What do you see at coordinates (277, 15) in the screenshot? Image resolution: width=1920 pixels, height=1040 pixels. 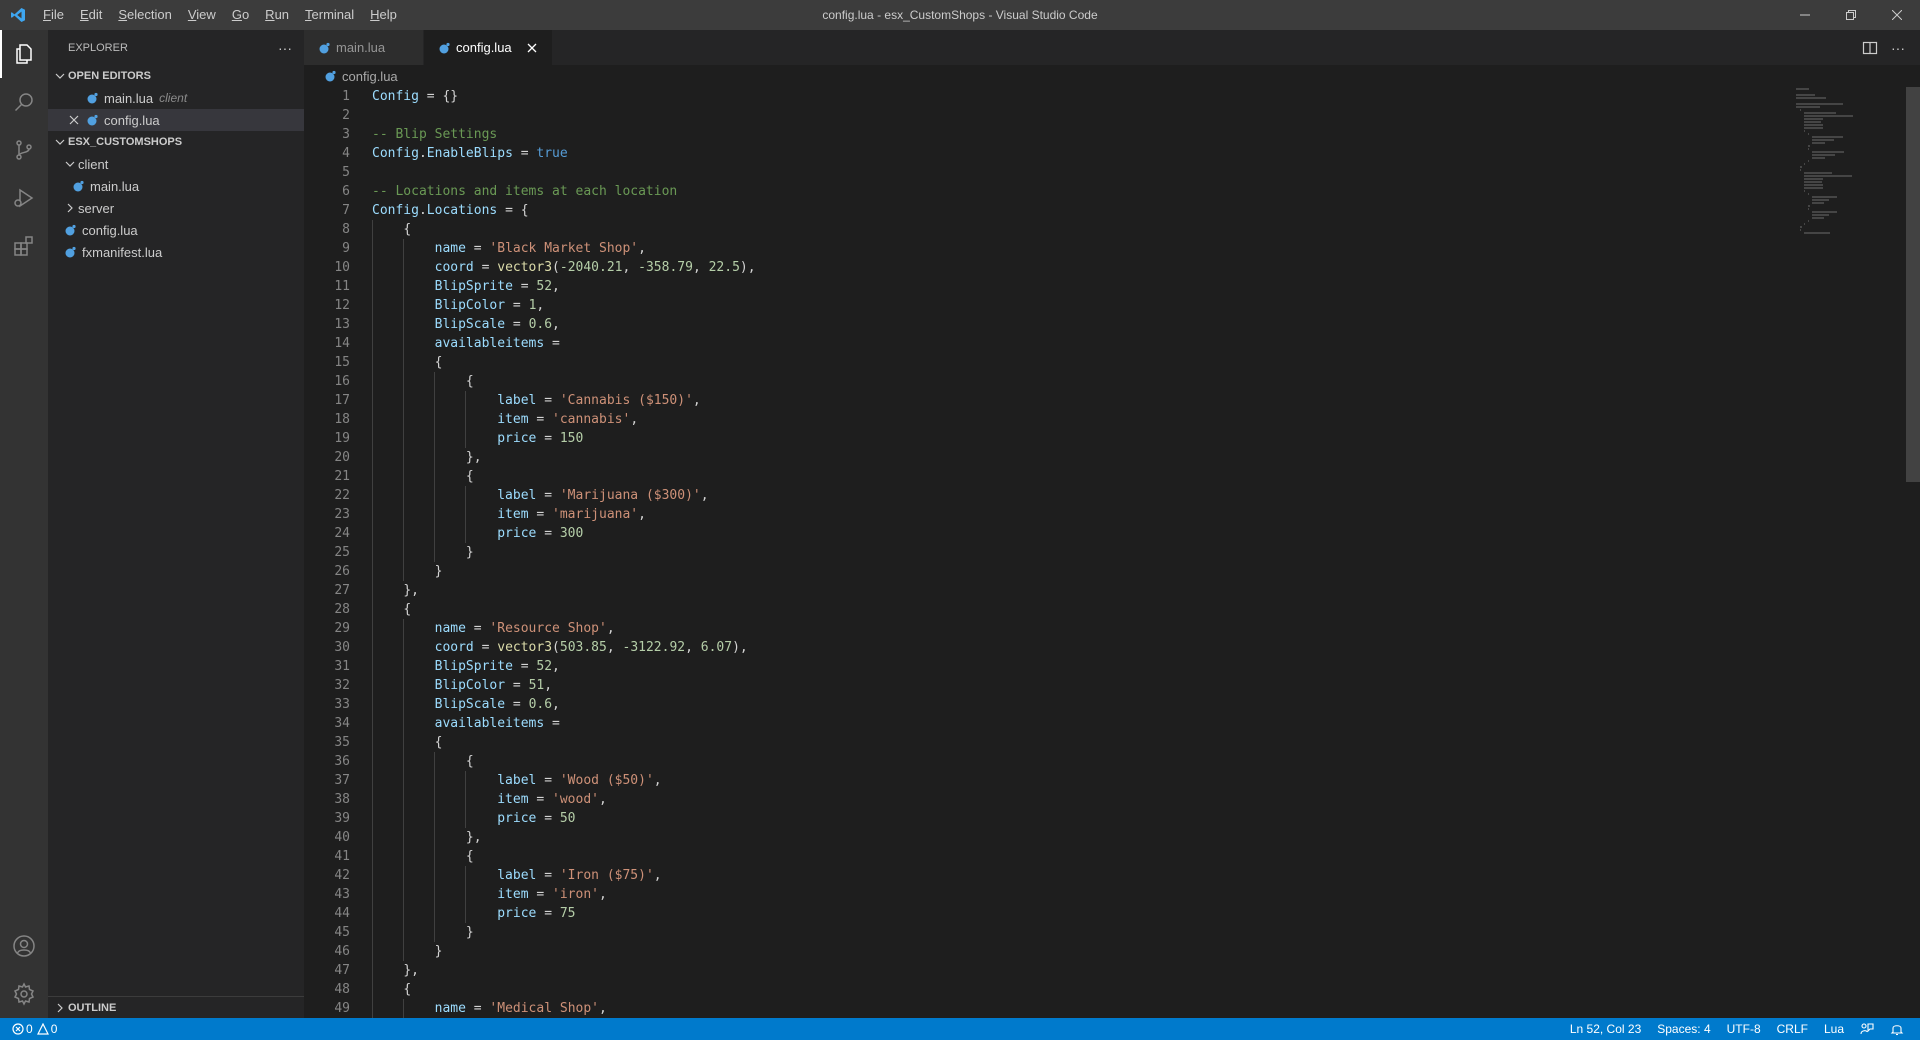 I see `menu-item: Run` at bounding box center [277, 15].